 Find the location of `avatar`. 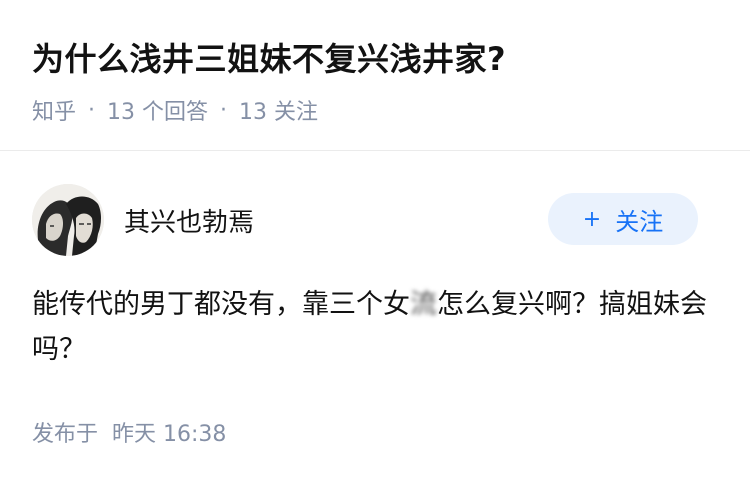

avatar is located at coordinates (68, 220).